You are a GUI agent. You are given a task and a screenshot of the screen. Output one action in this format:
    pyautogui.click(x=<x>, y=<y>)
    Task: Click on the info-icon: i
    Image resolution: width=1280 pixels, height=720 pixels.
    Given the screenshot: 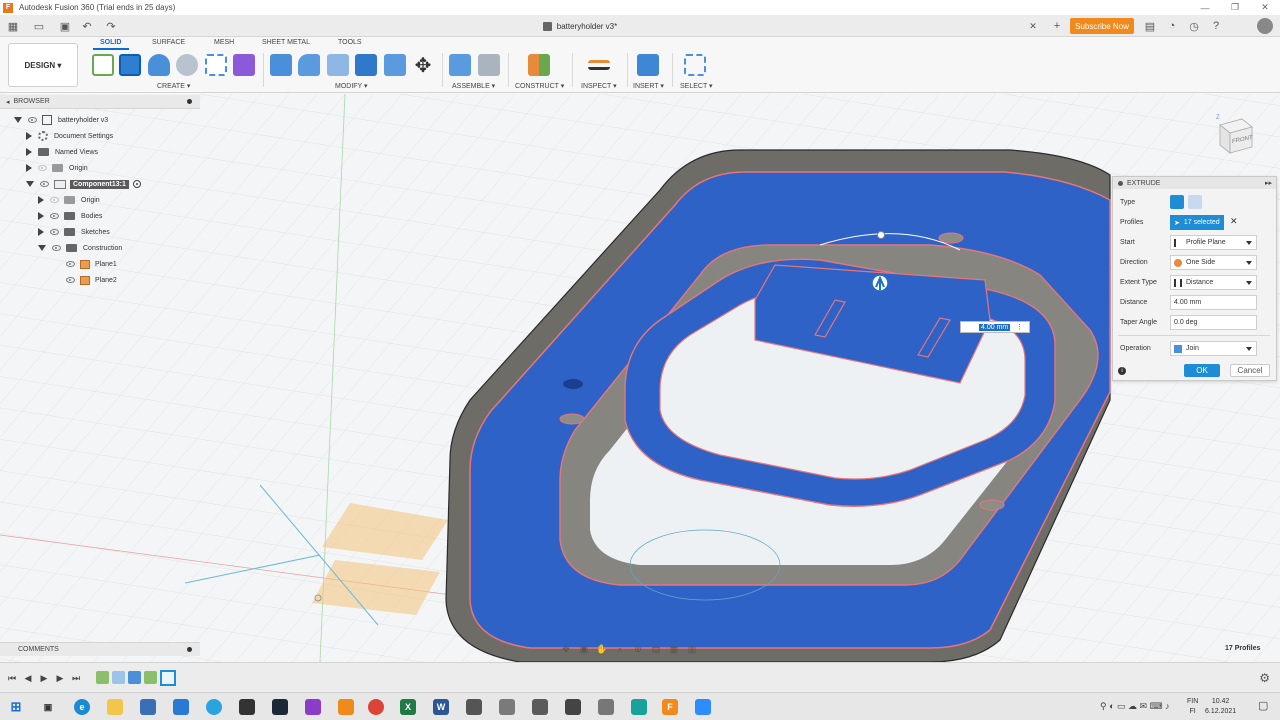 What is the action you would take?
    pyautogui.click(x=1122, y=371)
    